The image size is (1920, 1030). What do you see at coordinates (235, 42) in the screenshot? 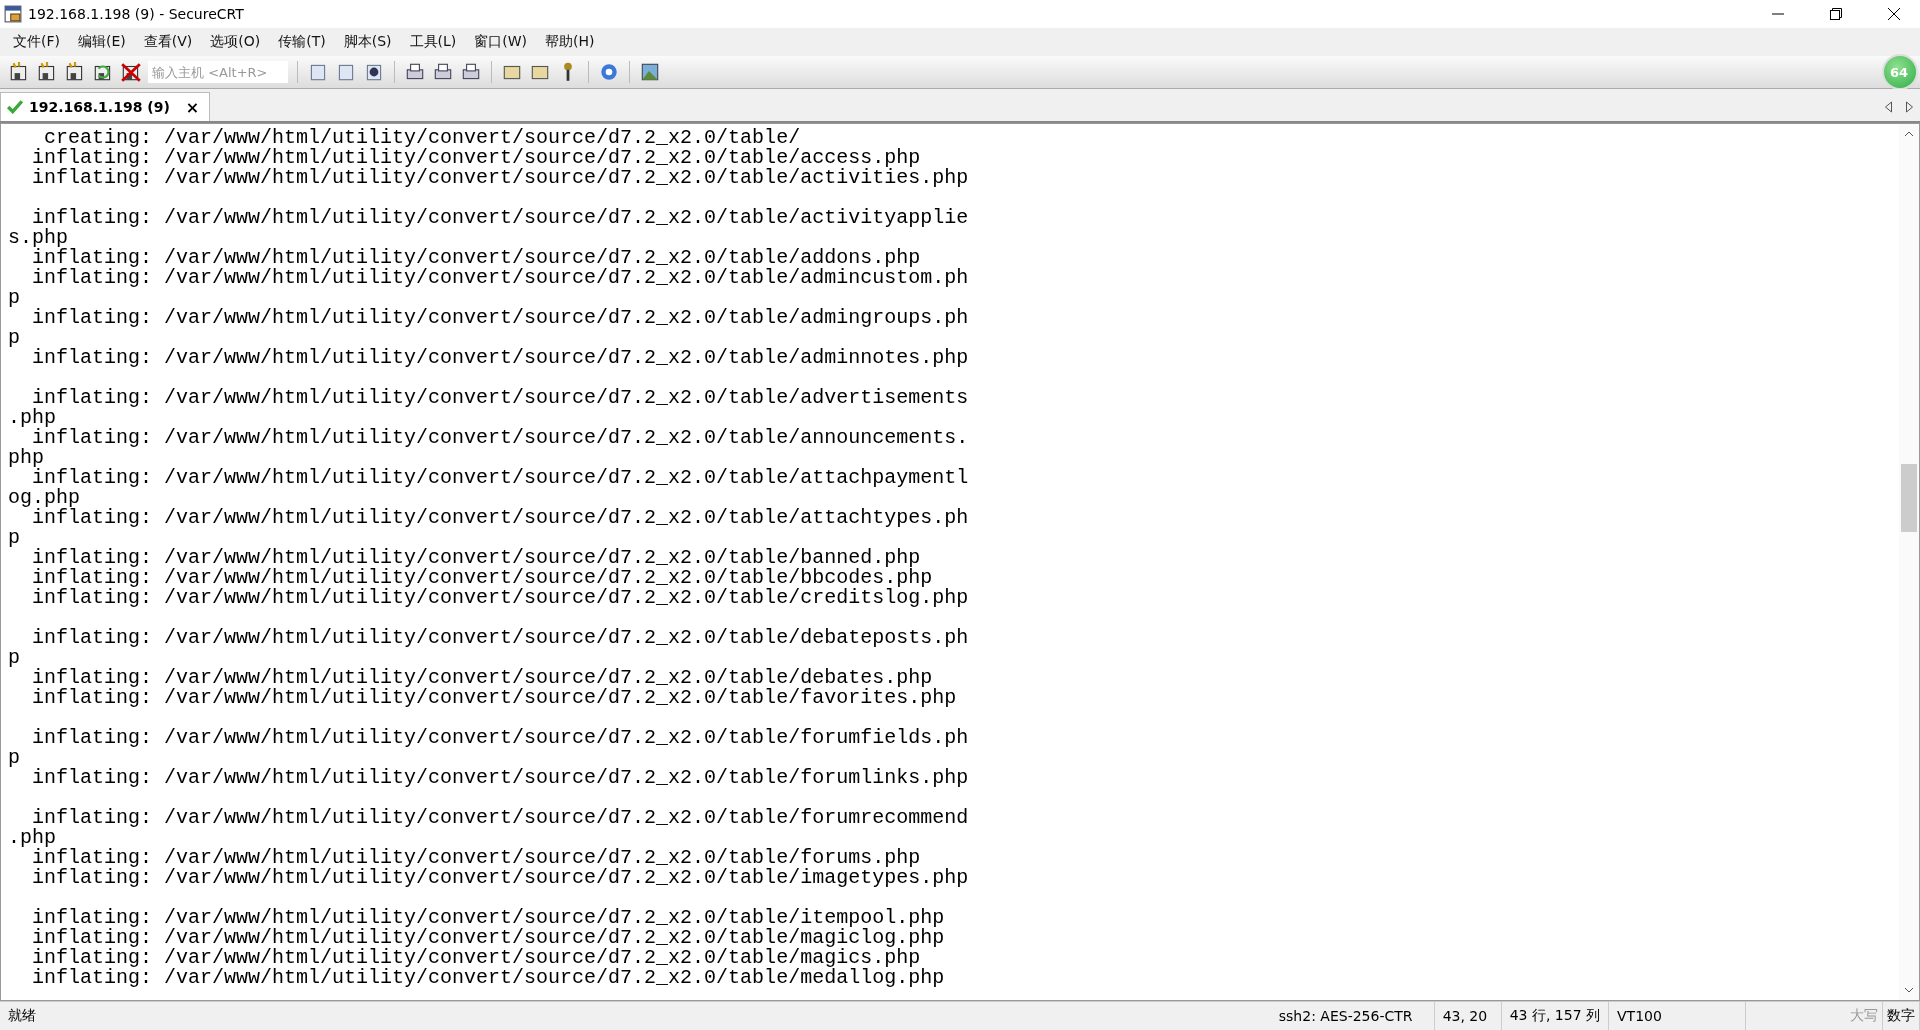
I see `menu-item: 选项(O)` at bounding box center [235, 42].